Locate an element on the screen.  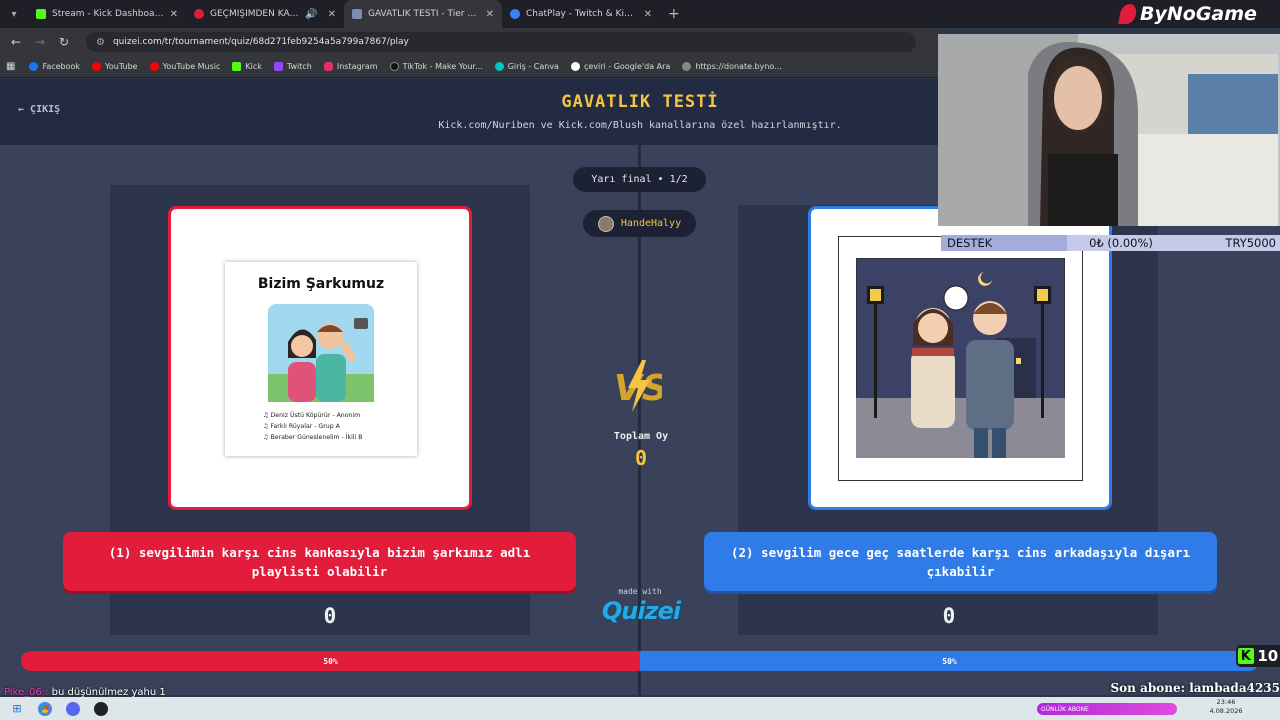
bookmark-facebook: Facebook is located at coordinates (54, 66).